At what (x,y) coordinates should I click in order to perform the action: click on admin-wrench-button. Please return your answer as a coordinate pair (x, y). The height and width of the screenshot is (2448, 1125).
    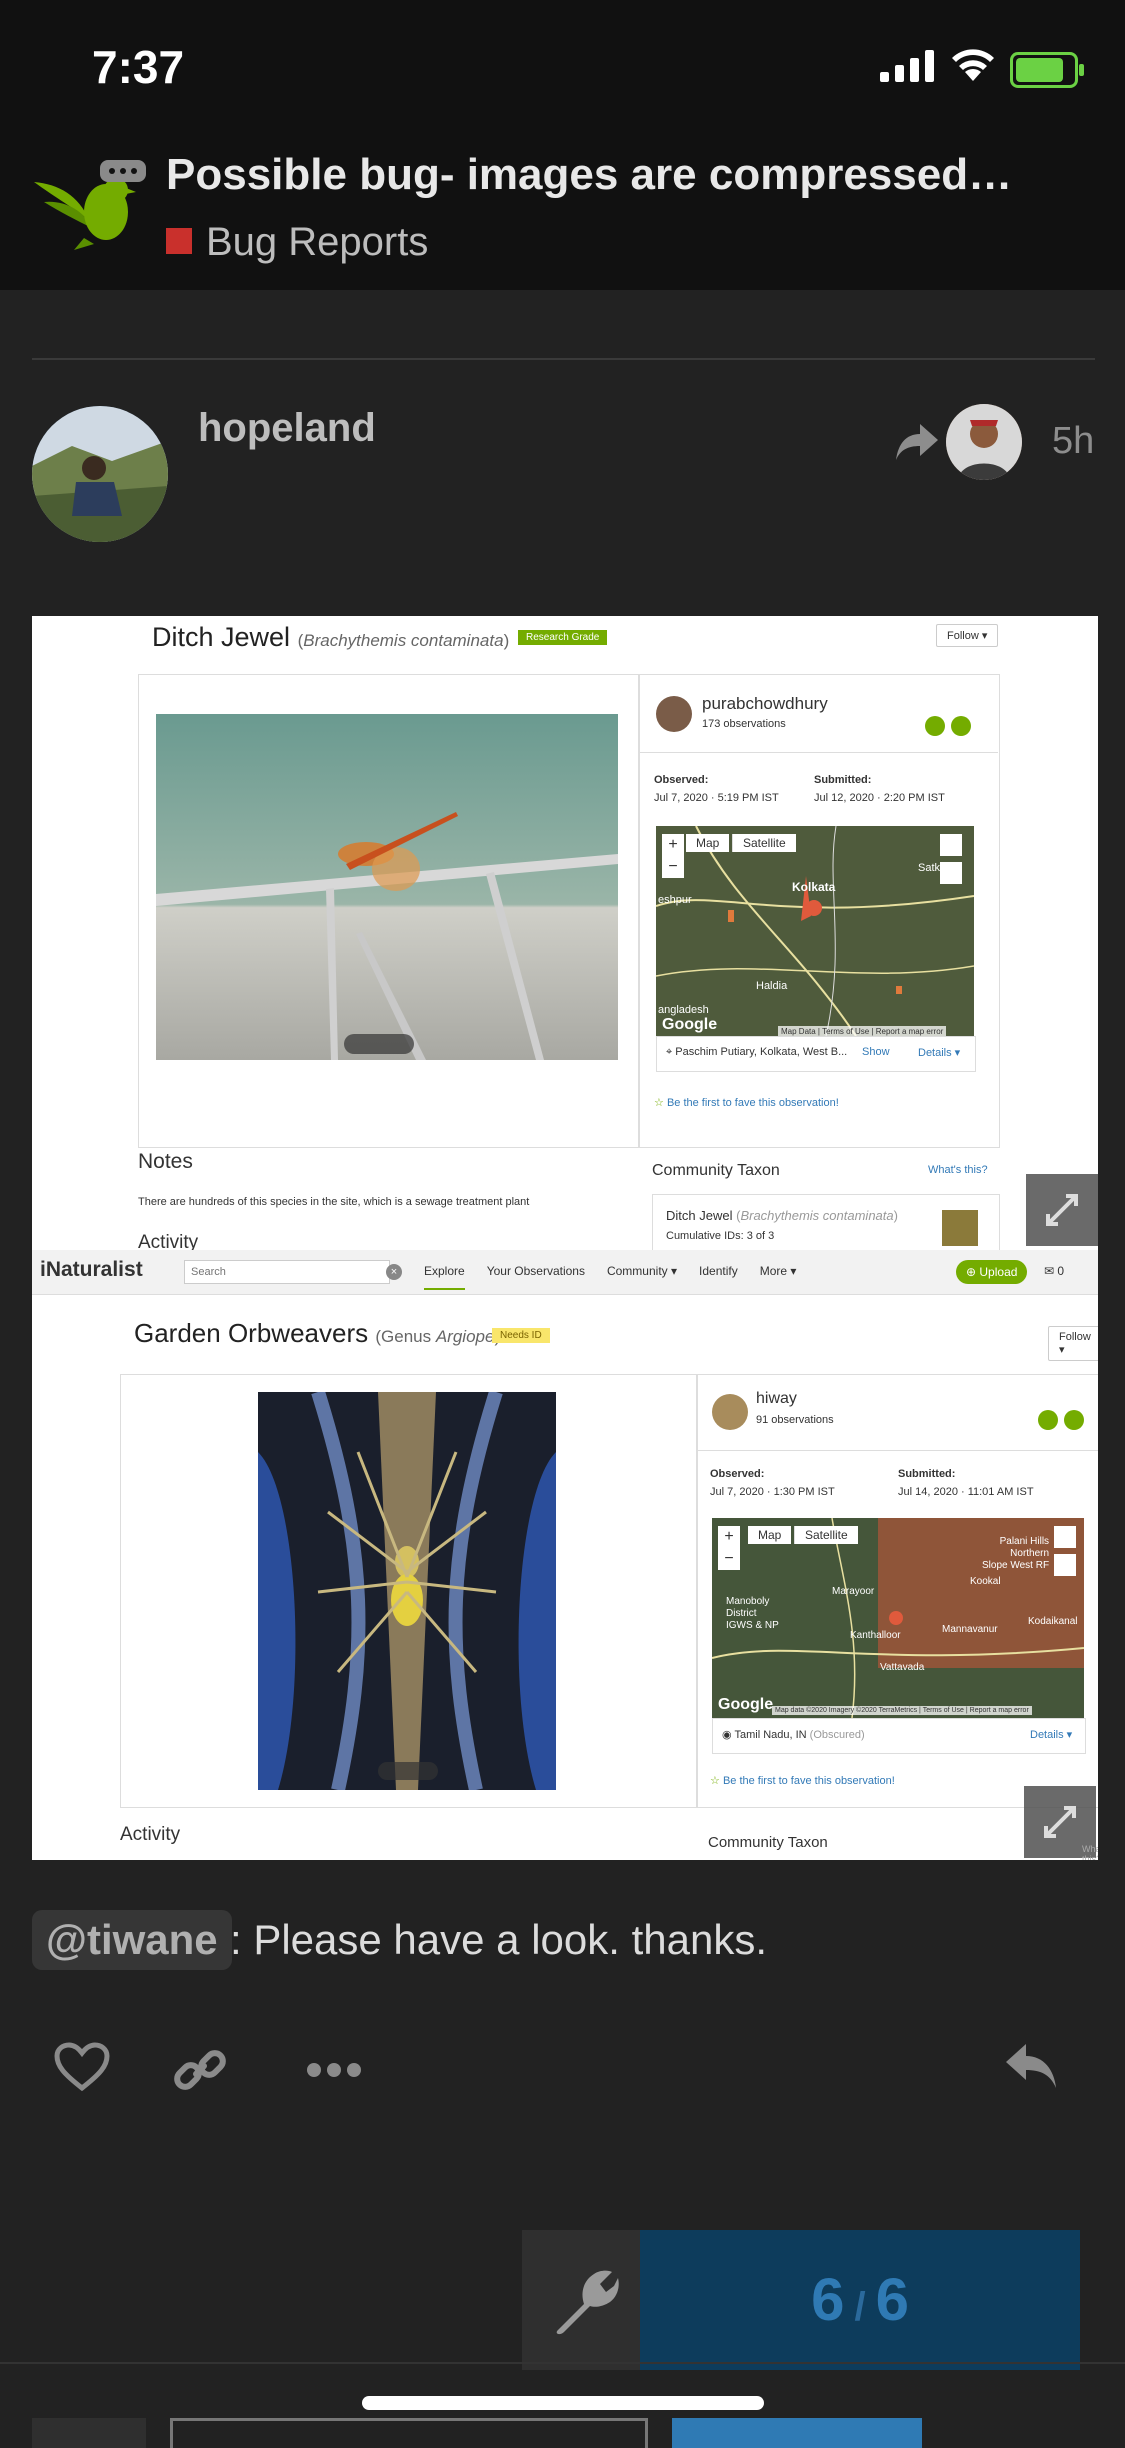
    Looking at the image, I should click on (581, 2300).